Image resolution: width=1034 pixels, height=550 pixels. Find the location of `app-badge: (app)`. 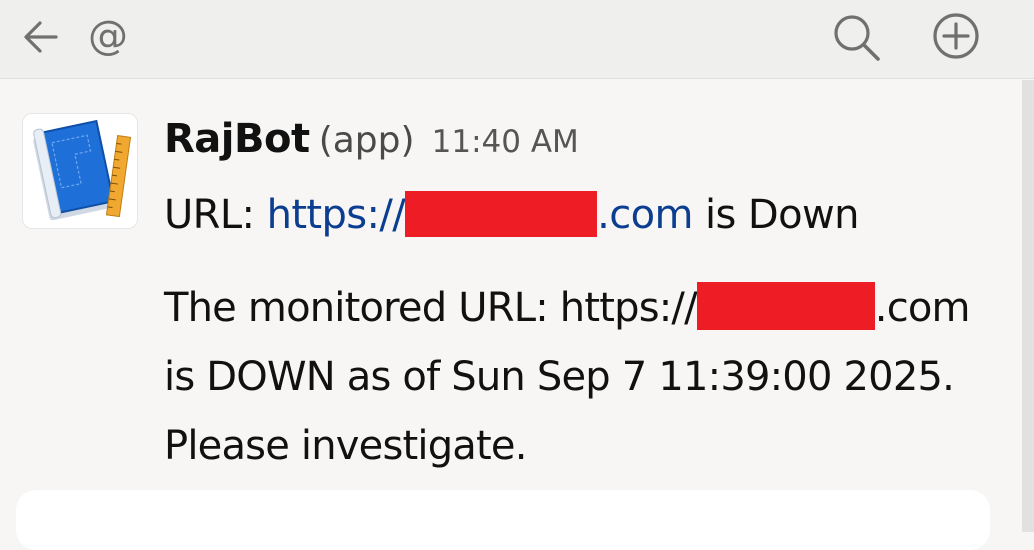

app-badge: (app) is located at coordinates (366, 140).